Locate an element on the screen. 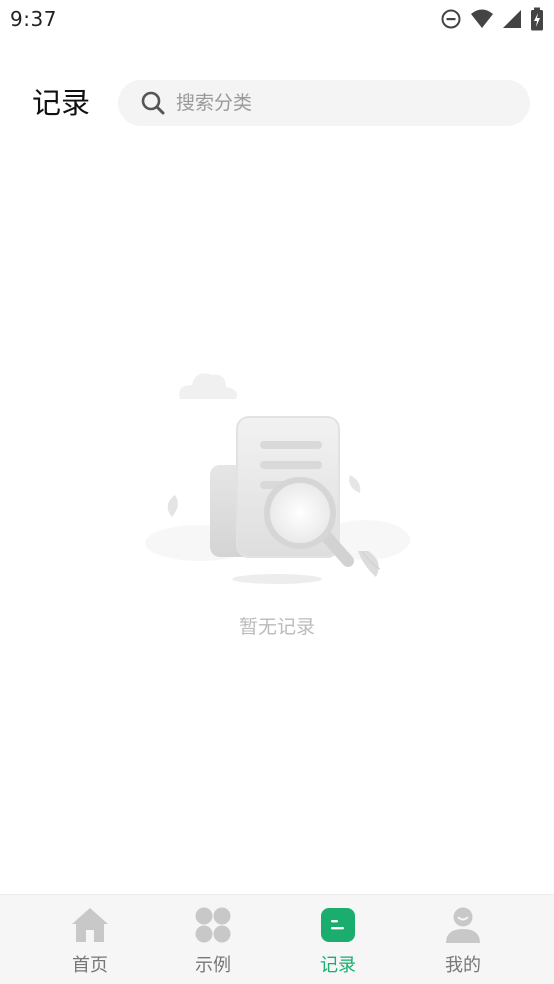  status-icons is located at coordinates (492, 19).